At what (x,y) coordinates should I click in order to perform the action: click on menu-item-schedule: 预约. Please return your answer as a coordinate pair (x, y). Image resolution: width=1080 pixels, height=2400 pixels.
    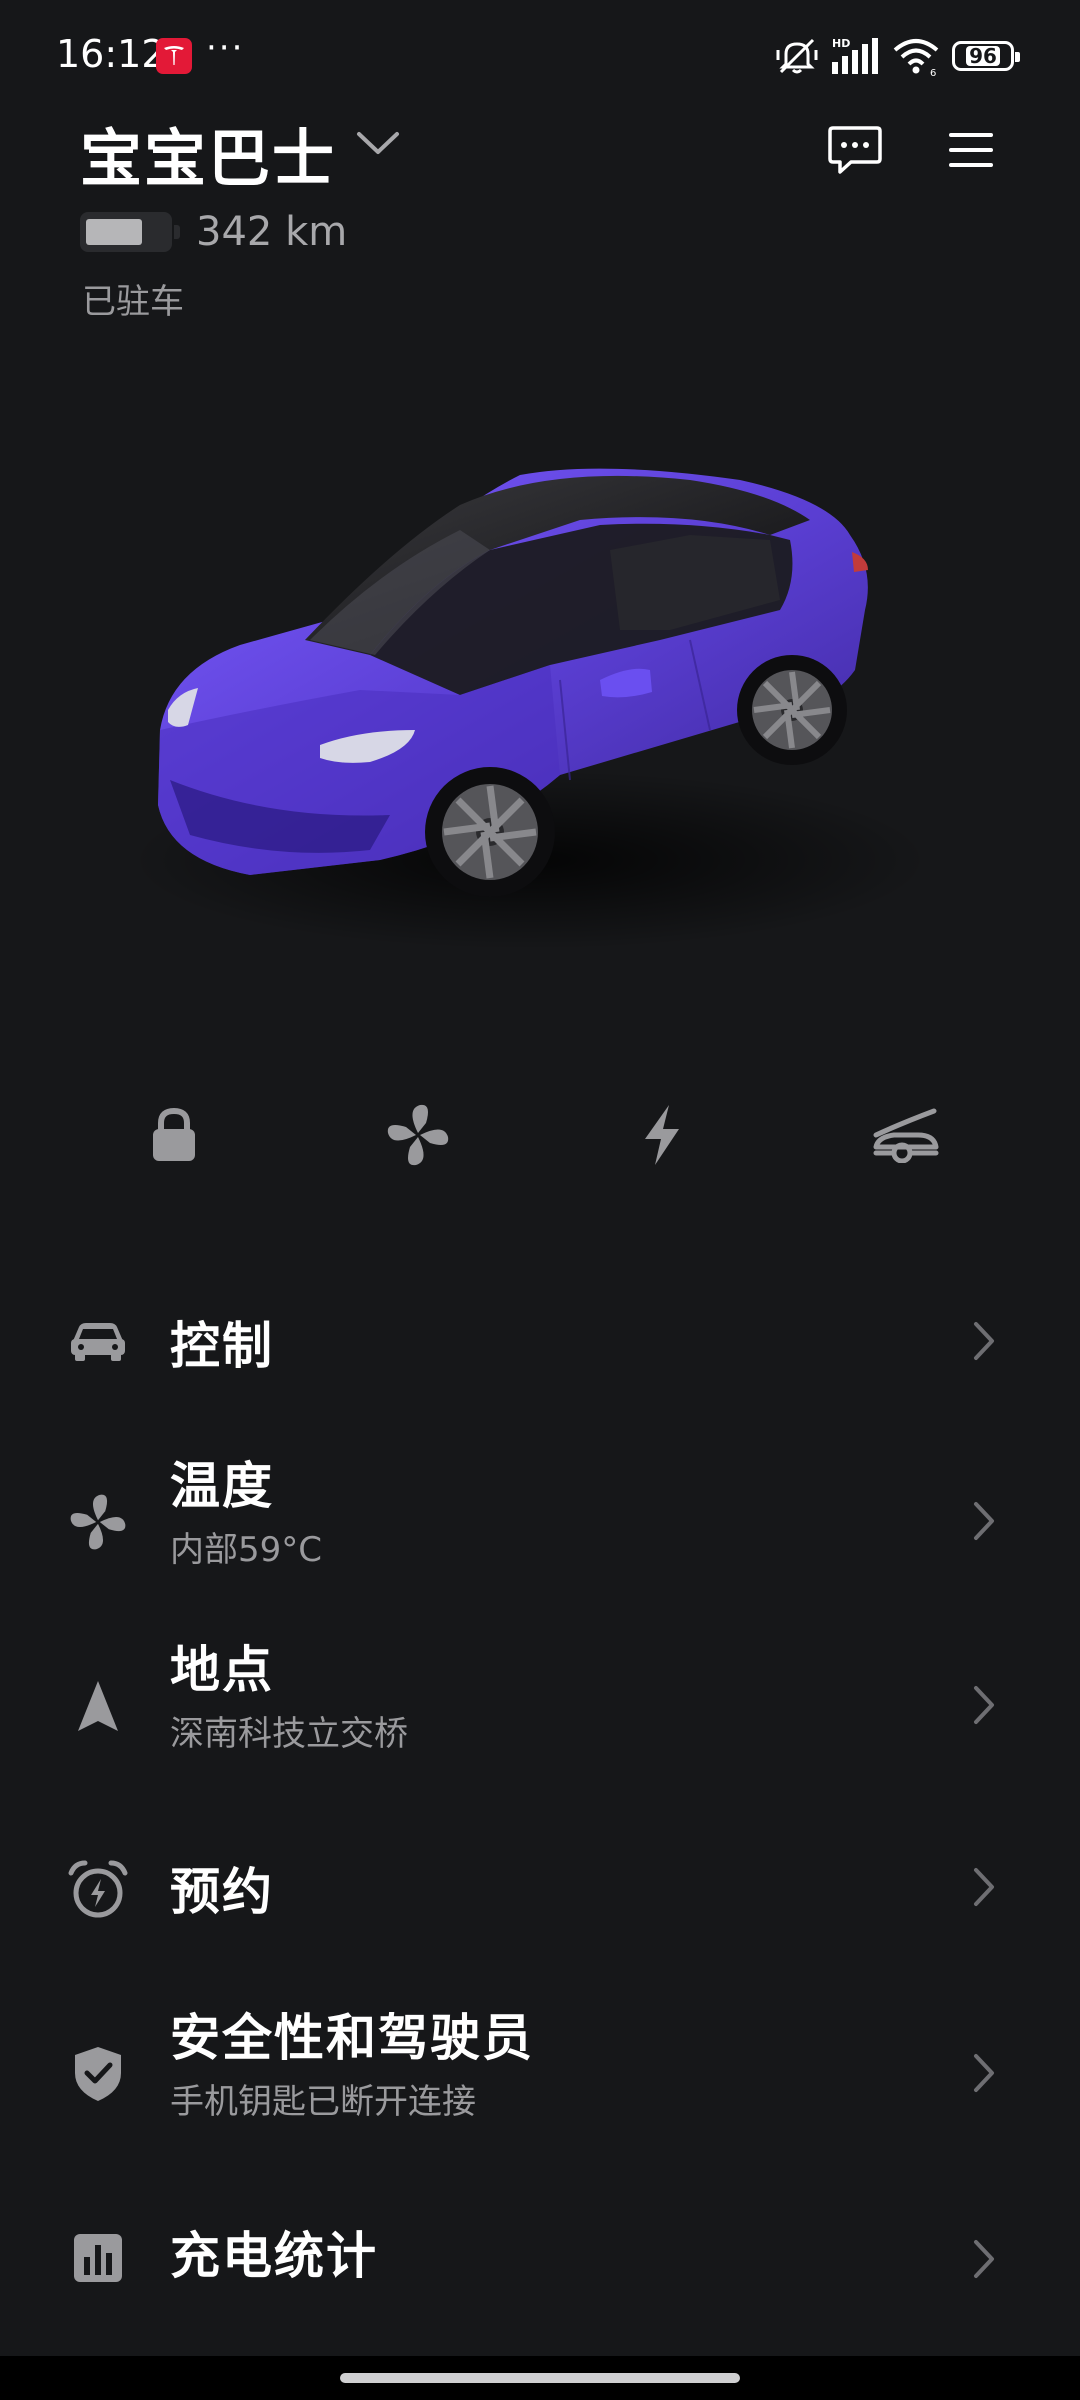
    Looking at the image, I should click on (540, 1887).